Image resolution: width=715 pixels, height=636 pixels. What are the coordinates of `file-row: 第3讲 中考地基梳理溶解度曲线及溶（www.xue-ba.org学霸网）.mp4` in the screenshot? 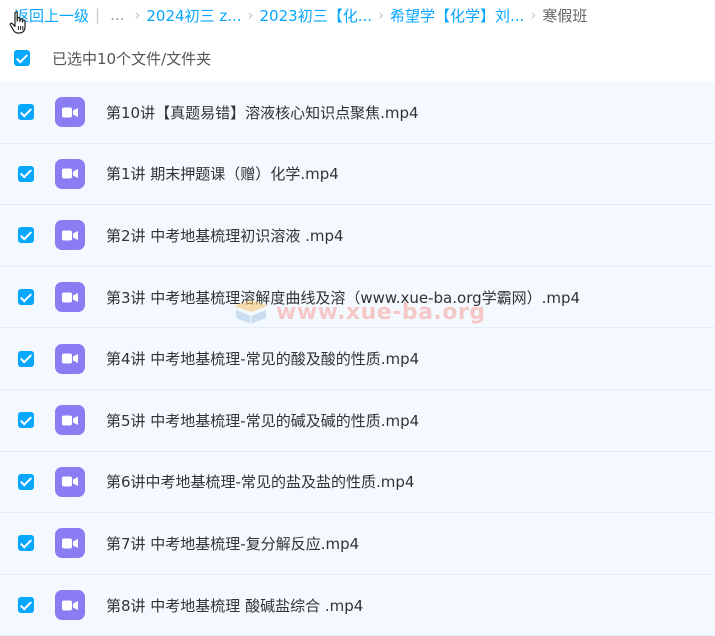 It's located at (357, 297).